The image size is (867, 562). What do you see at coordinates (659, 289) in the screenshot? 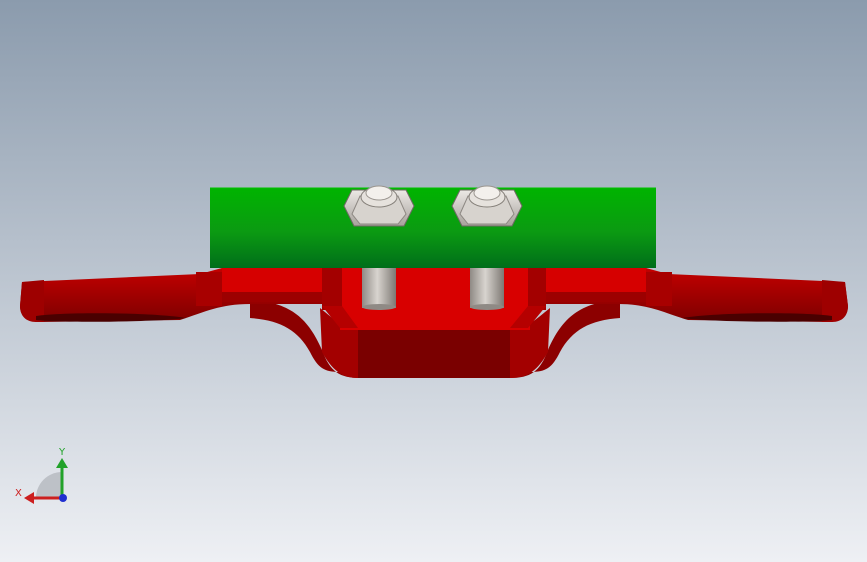
I see `right-arm-step` at bounding box center [659, 289].